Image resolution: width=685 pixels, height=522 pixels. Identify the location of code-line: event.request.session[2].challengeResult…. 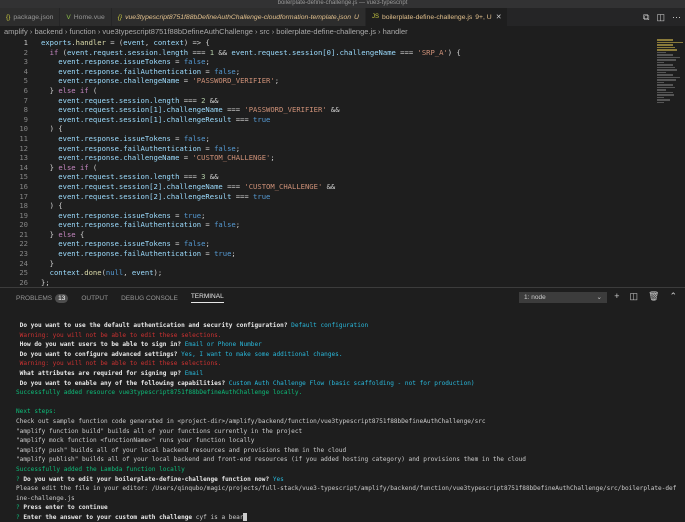
(251, 197).